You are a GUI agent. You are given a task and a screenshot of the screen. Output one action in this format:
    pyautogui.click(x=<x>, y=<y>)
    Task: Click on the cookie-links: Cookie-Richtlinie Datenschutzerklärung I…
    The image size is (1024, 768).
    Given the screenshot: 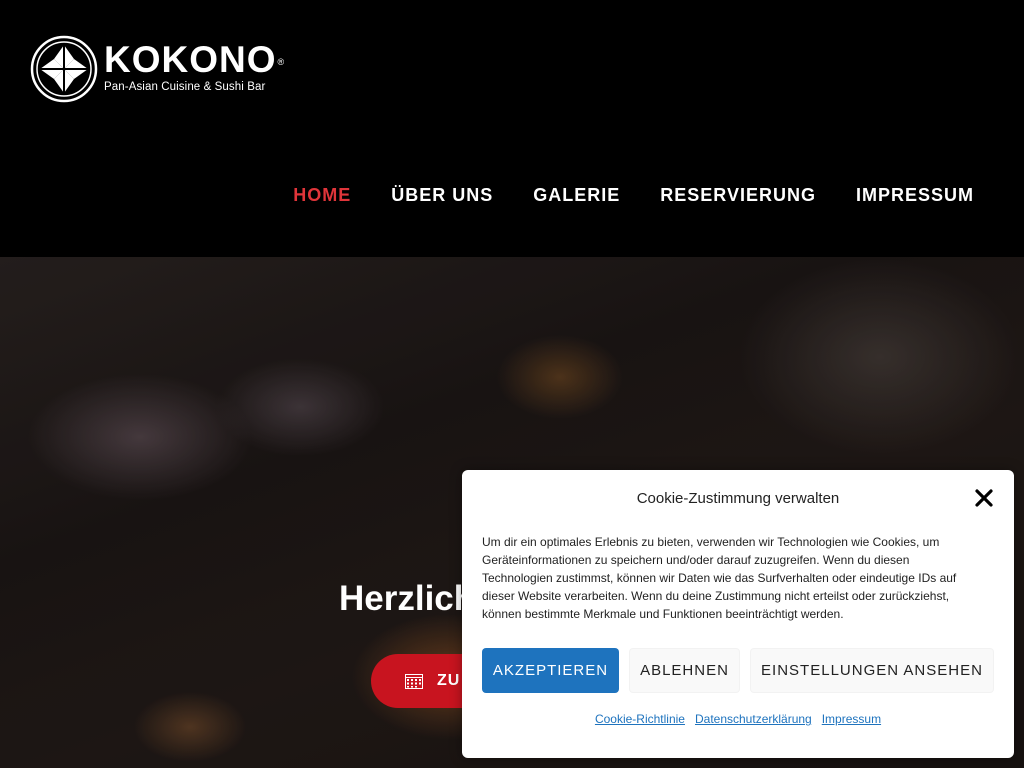 What is the action you would take?
    pyautogui.click(x=738, y=719)
    